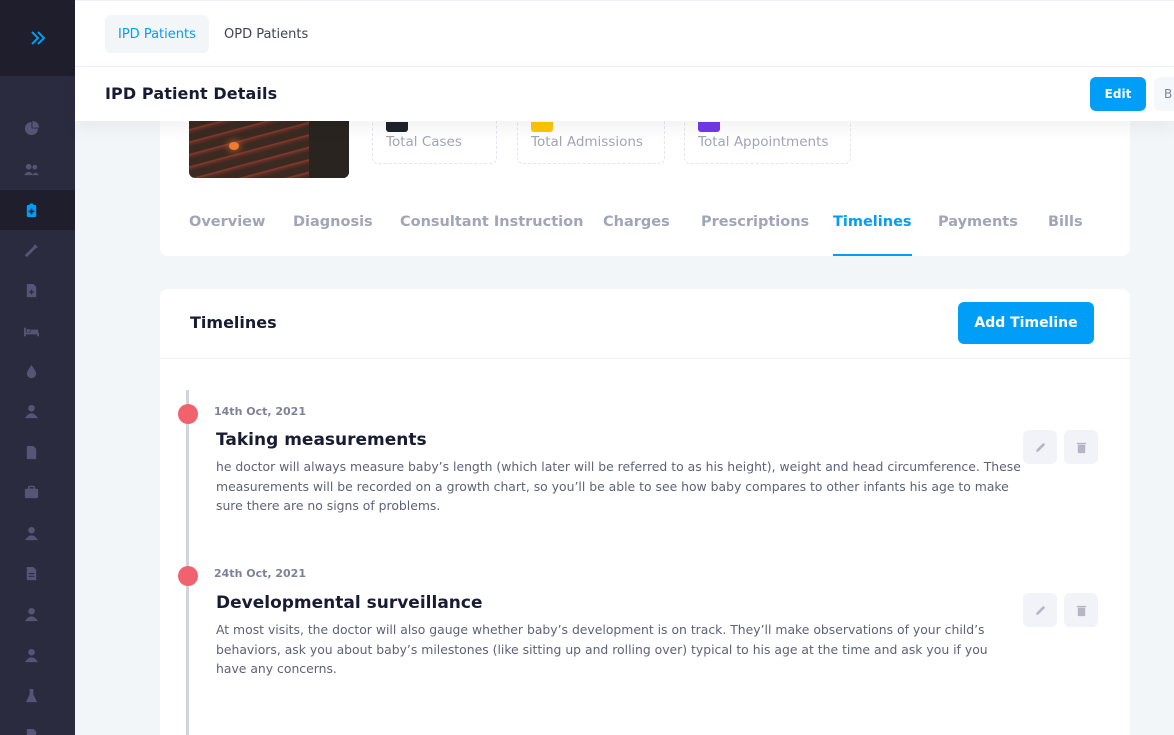 The image size is (1174, 735). Describe the element at coordinates (31, 169) in the screenshot. I see `users-icon` at that location.